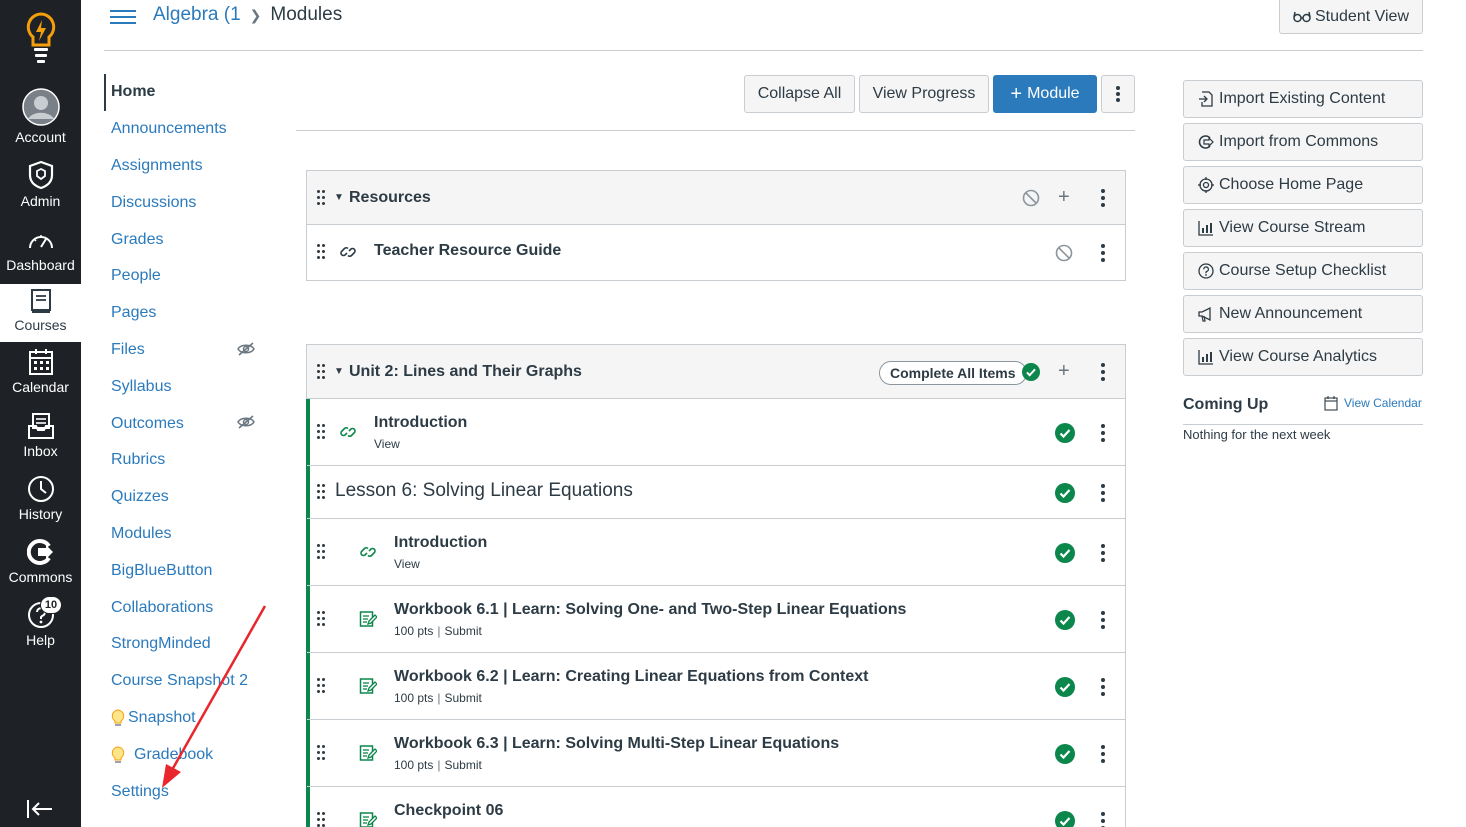 The image size is (1466, 827). Describe the element at coordinates (184, 681) in the screenshot. I see `course-nav-course-snapshot-2: Course Snapshot 2` at that location.